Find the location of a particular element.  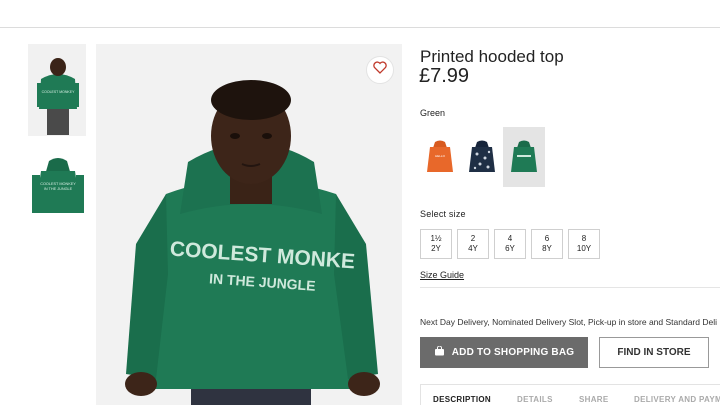

size-option-years: 4Y is located at coordinates (473, 248).